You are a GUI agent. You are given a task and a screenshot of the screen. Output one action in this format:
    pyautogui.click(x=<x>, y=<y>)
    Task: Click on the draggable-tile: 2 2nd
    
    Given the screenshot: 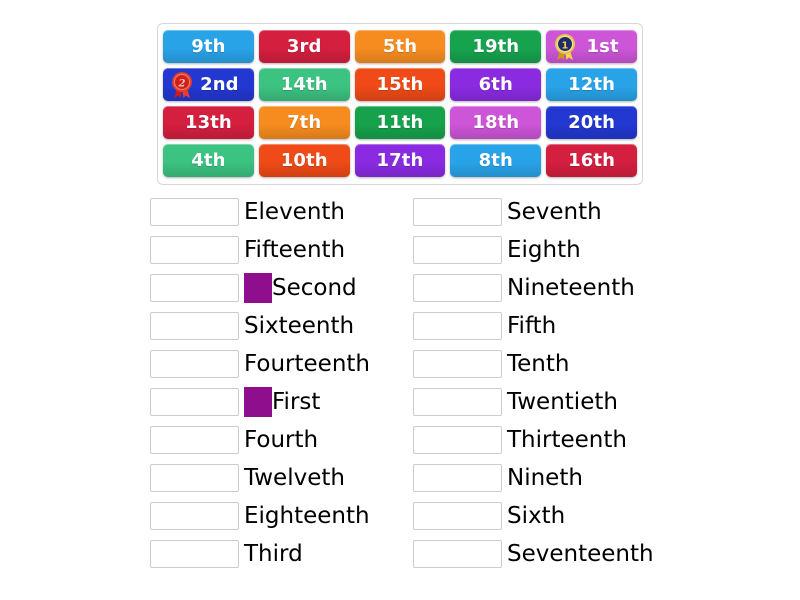 What is the action you would take?
    pyautogui.click(x=208, y=84)
    